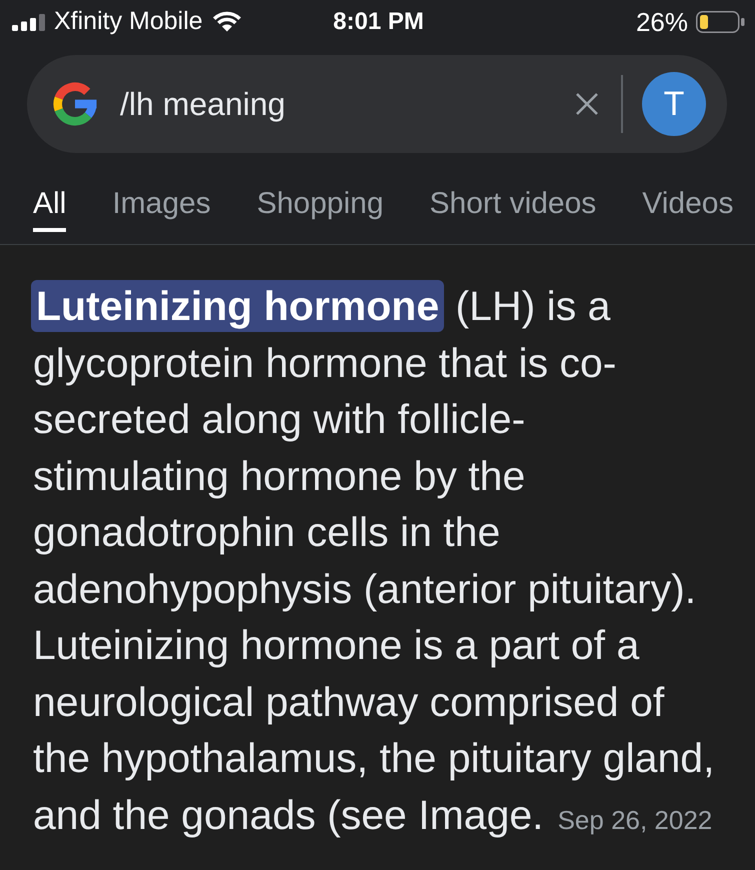  Describe the element at coordinates (378, 22) in the screenshot. I see `time-text: 8:01 PM` at that location.